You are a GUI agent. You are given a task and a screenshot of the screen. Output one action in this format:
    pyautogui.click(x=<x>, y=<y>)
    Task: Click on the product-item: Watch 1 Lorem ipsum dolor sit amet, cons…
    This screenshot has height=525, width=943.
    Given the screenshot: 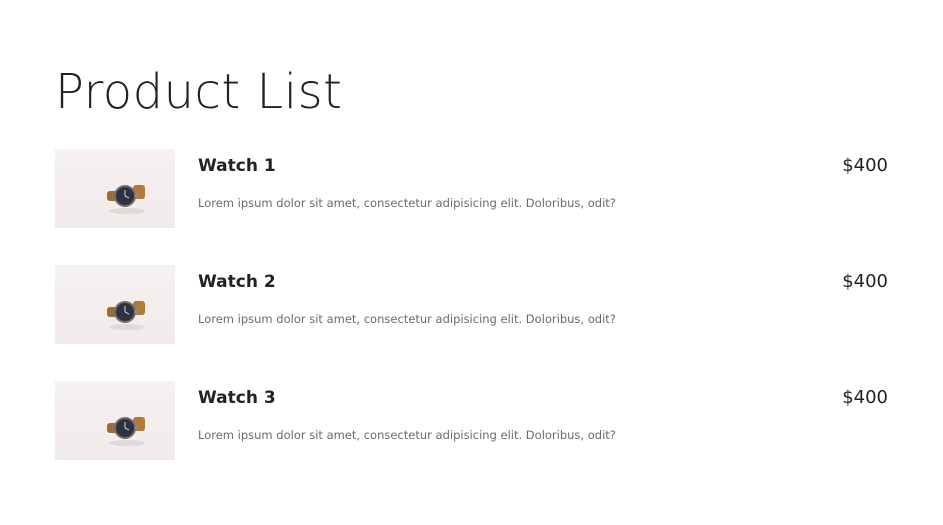 What is the action you would take?
    pyautogui.click(x=471, y=189)
    